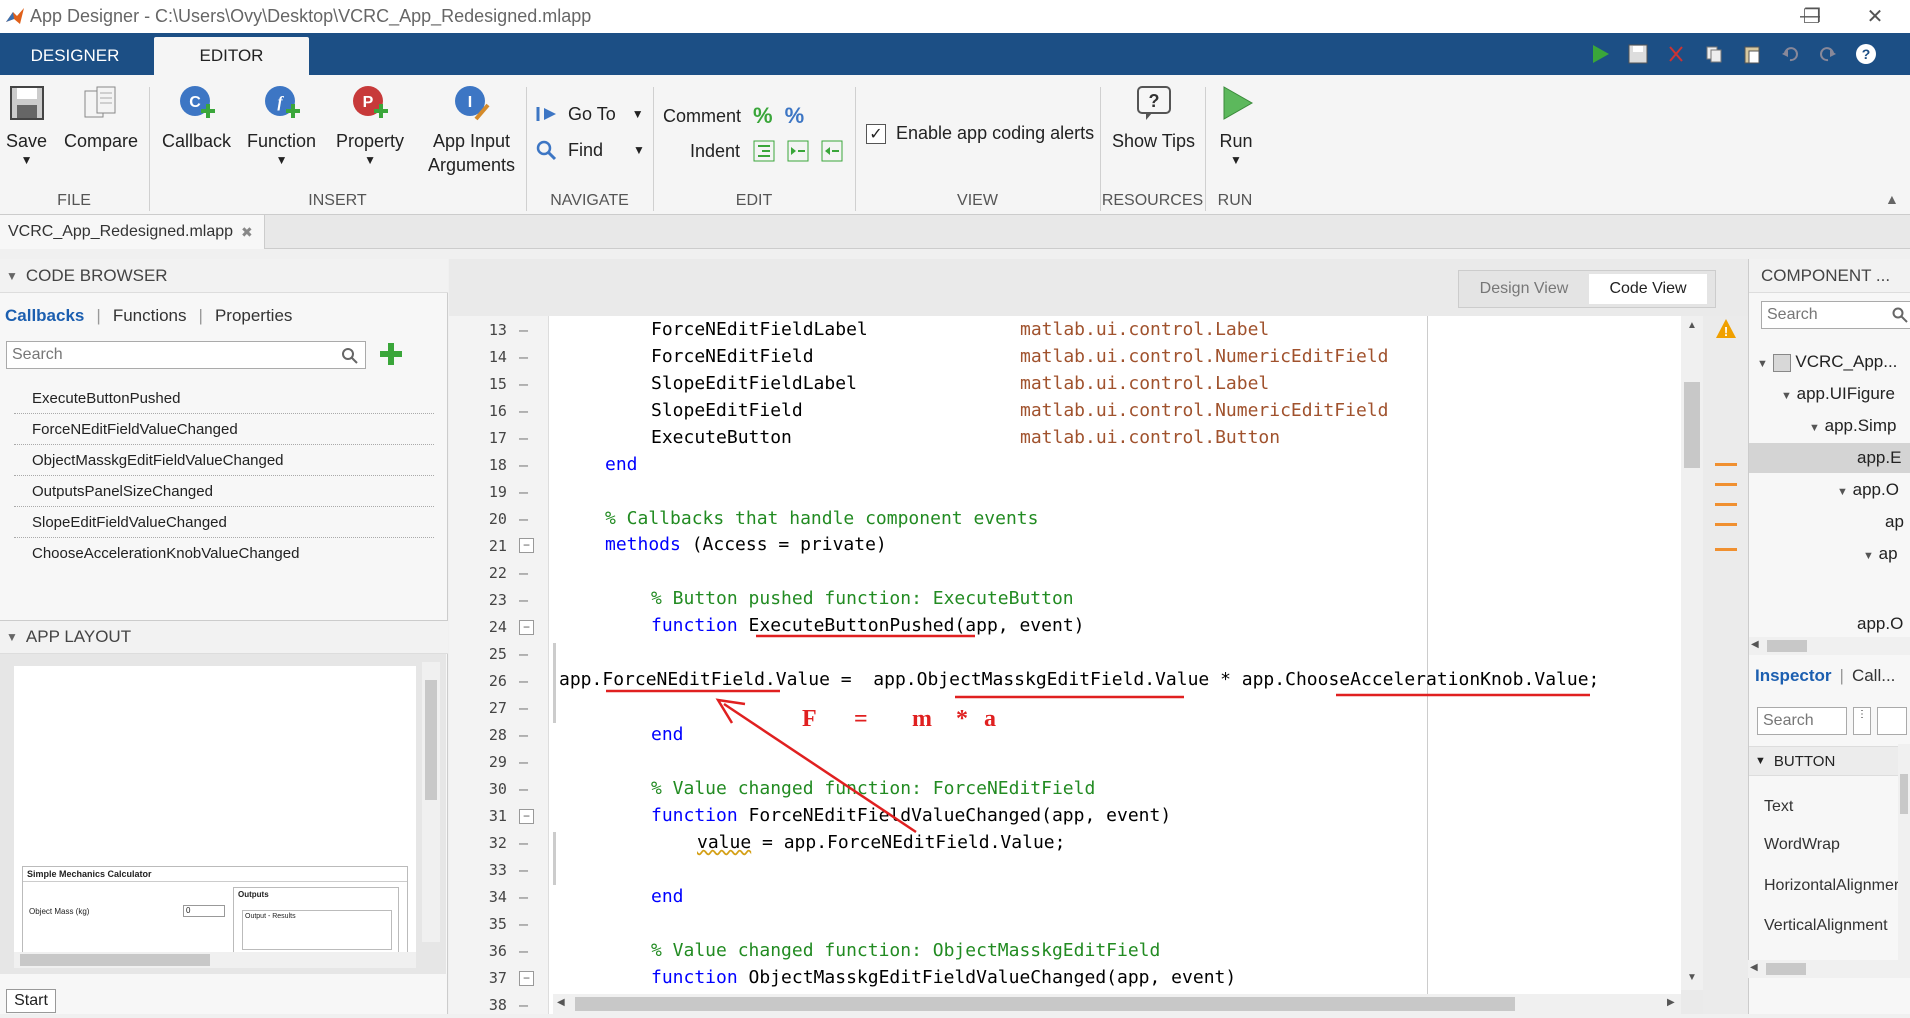  I want to click on line-number: 34, so click(491, 896).